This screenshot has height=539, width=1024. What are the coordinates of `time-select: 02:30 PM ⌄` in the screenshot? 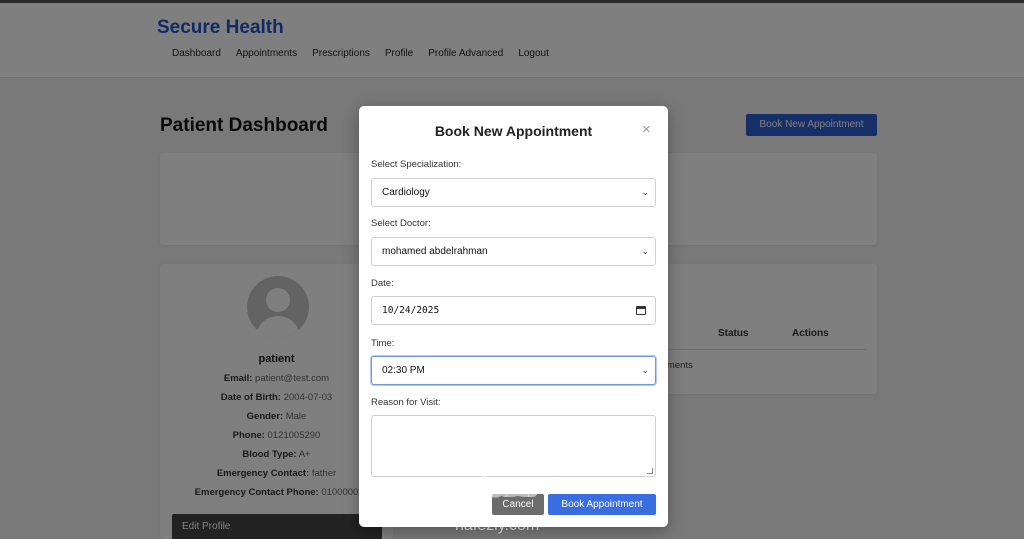 It's located at (513, 370).